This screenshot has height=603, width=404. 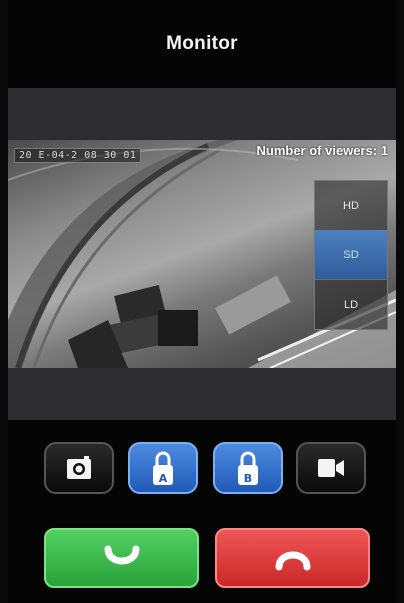 What do you see at coordinates (202, 114) in the screenshot?
I see `video-top-bar` at bounding box center [202, 114].